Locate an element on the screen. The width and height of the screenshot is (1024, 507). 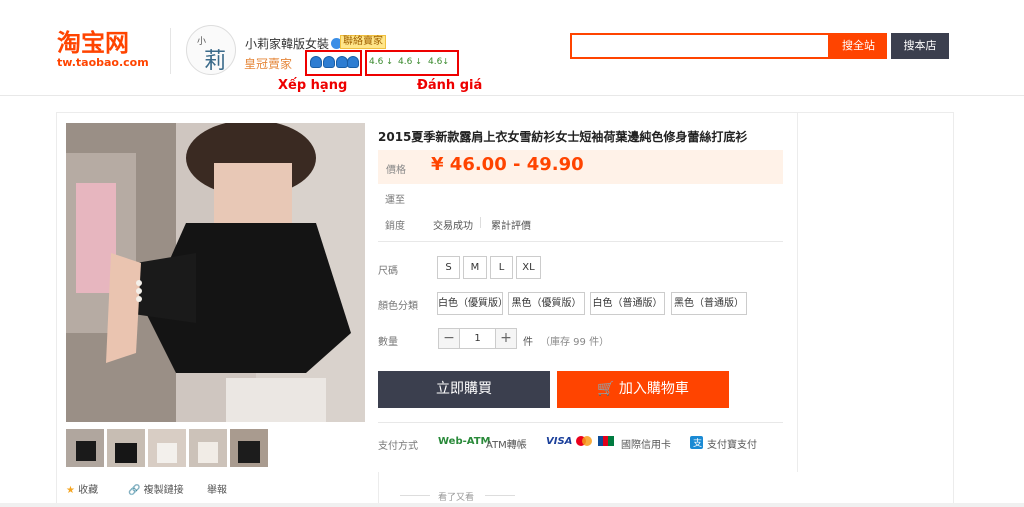
vertical-divider is located at coordinates (378, 489).